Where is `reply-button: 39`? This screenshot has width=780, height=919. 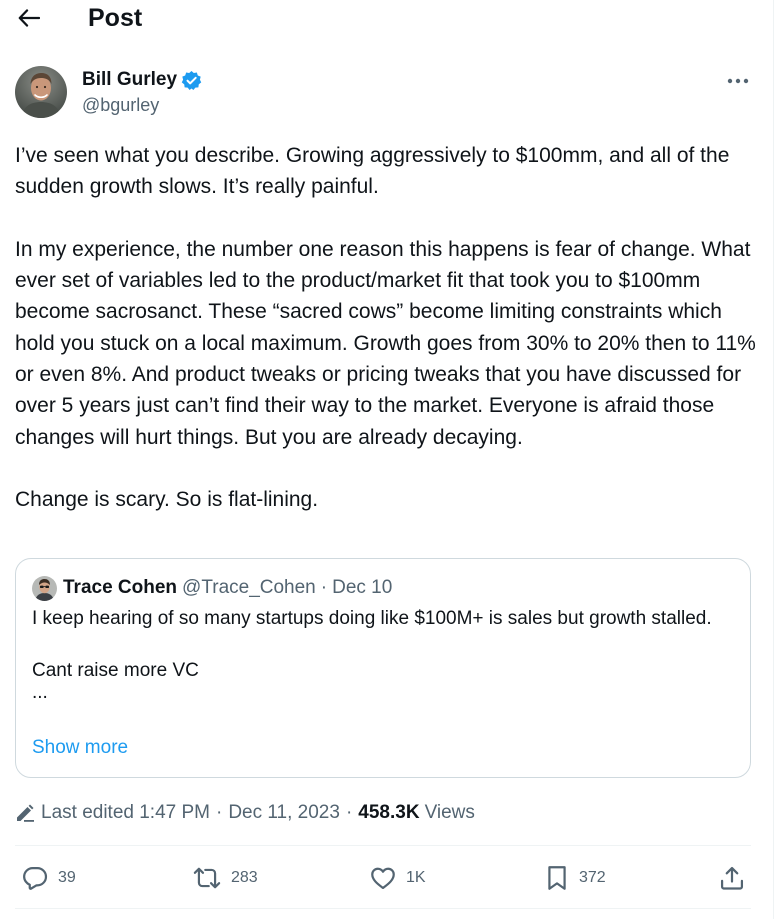 reply-button: 39 is located at coordinates (48, 878).